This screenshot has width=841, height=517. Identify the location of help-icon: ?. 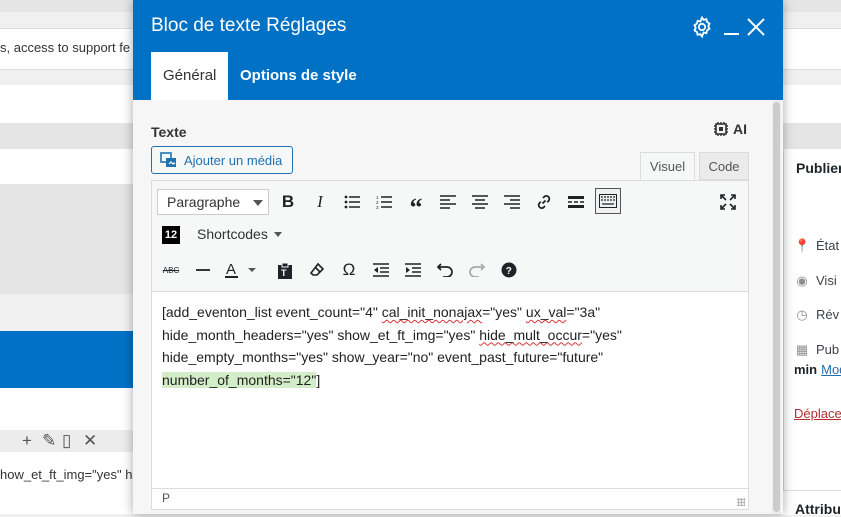
(509, 270).